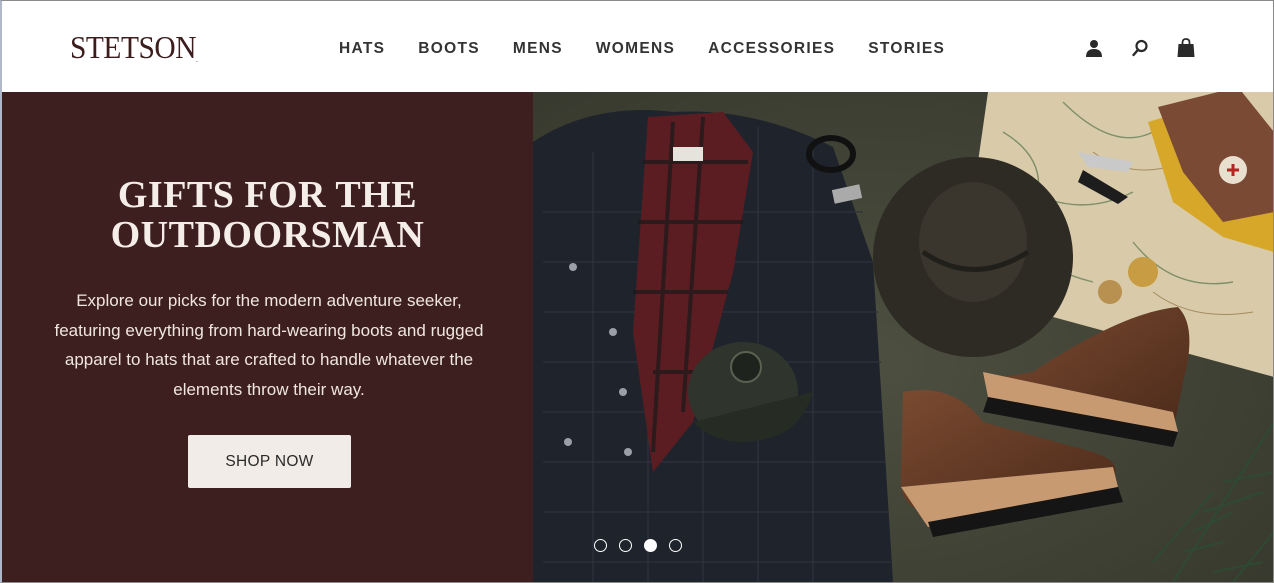 This screenshot has height=583, width=1274. I want to click on nav-item-stories: STORIES, so click(906, 49).